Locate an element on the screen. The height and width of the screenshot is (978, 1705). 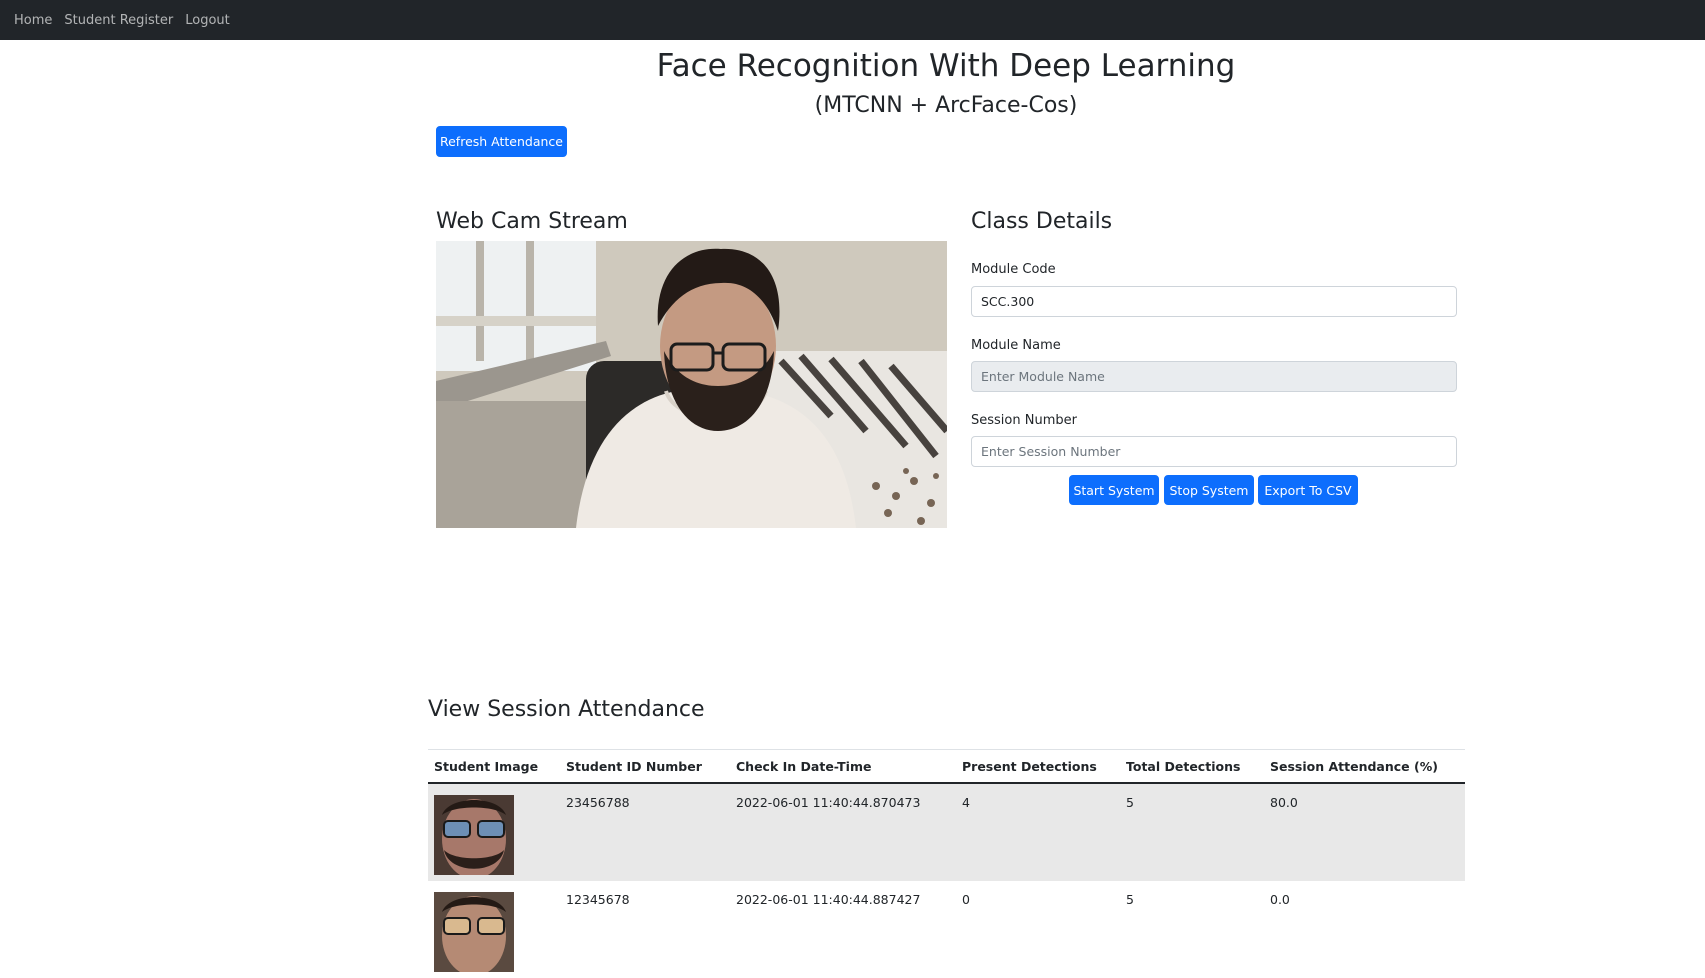
column-header-present-detections: Present Detections is located at coordinates (1038, 766).